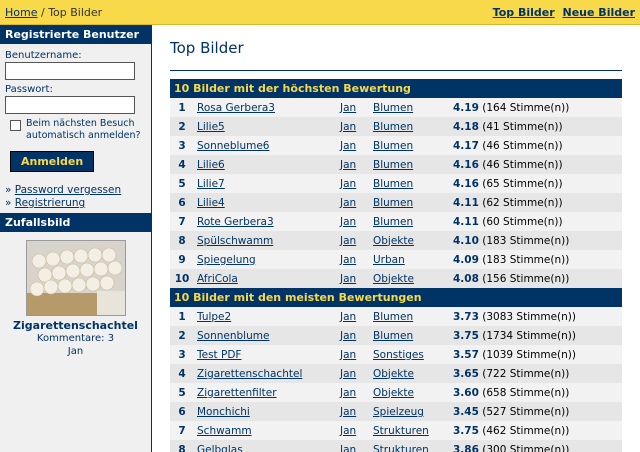 The image size is (640, 452). I want to click on top-bar: Home / Top Bilder Top Bilder Neue Bilder, so click(320, 12).